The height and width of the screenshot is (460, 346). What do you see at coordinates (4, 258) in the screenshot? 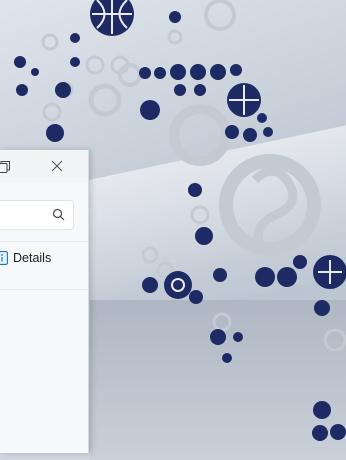
I see `details-pane-icon` at bounding box center [4, 258].